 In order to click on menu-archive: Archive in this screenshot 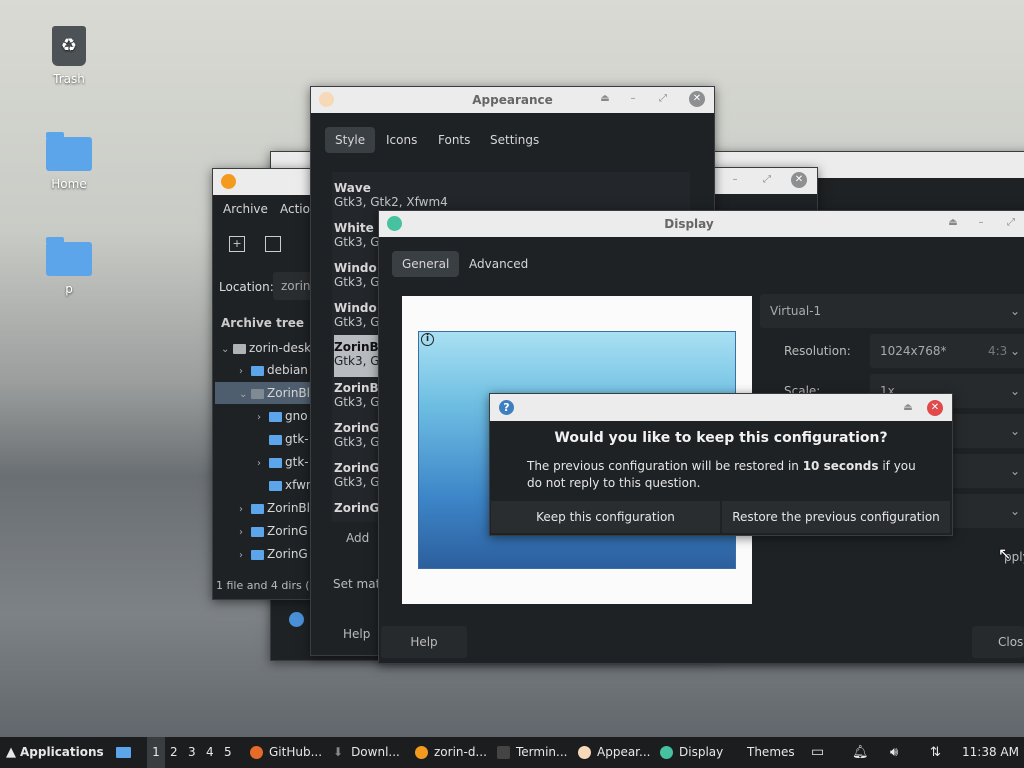, I will do `click(245, 209)`.